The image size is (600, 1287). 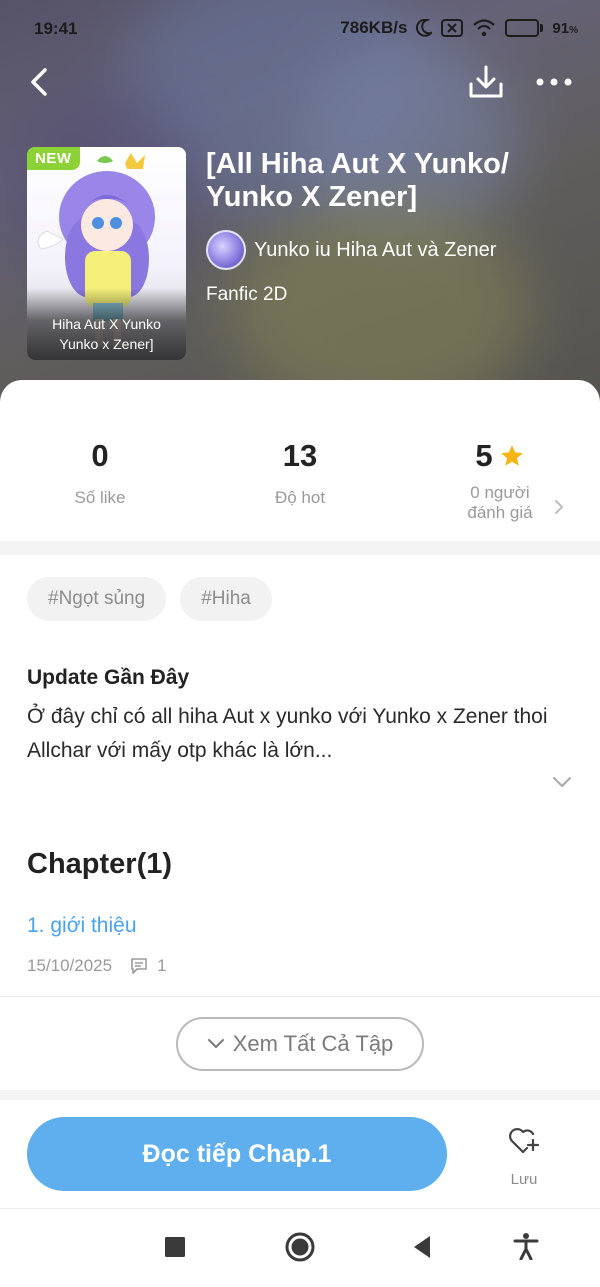 I want to click on comment-icon, so click(x=139, y=966).